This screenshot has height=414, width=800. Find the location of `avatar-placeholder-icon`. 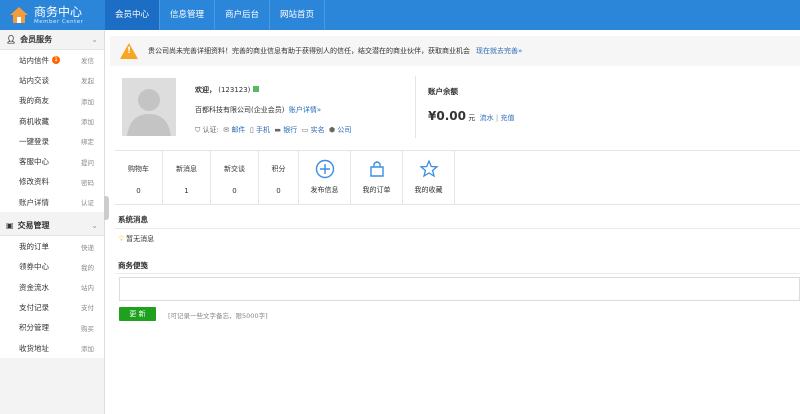

avatar-placeholder-icon is located at coordinates (149, 112).